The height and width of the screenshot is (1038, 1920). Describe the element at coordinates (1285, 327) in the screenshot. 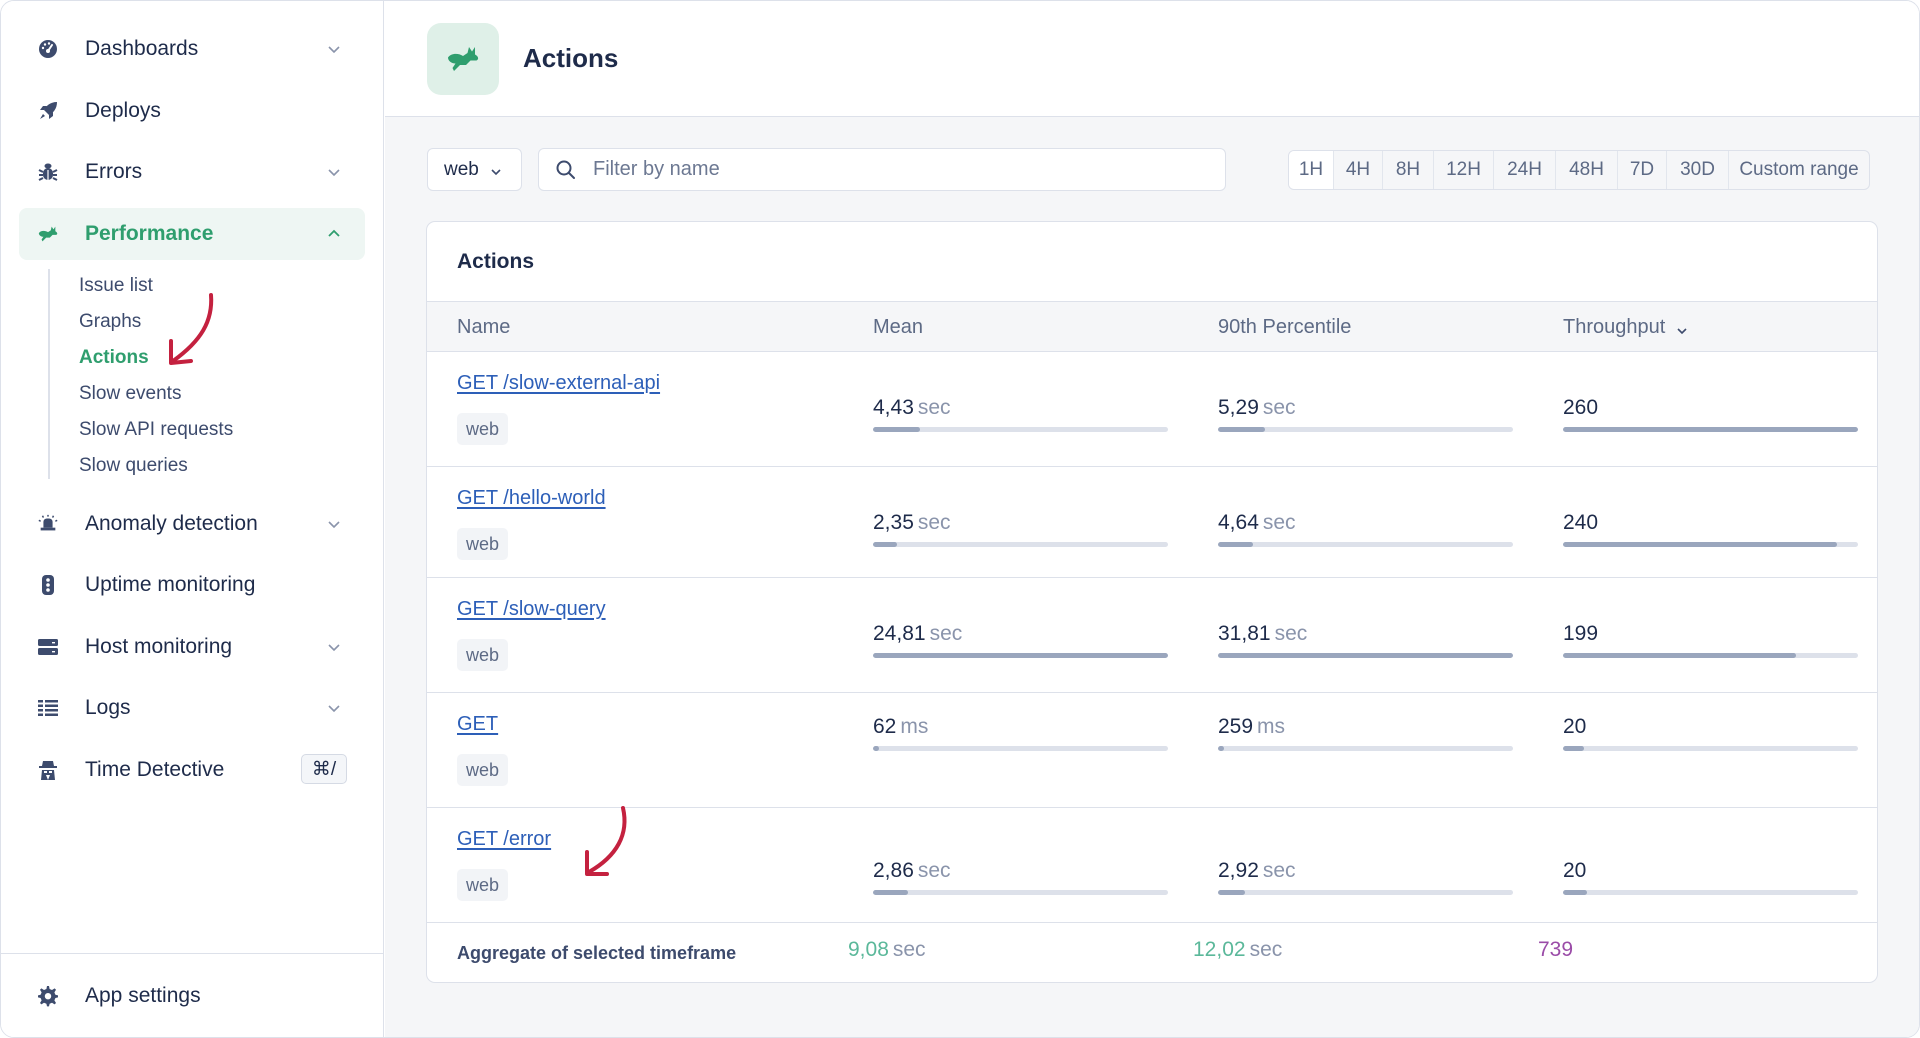

I see `column-header-p90: 90th Percentile` at that location.